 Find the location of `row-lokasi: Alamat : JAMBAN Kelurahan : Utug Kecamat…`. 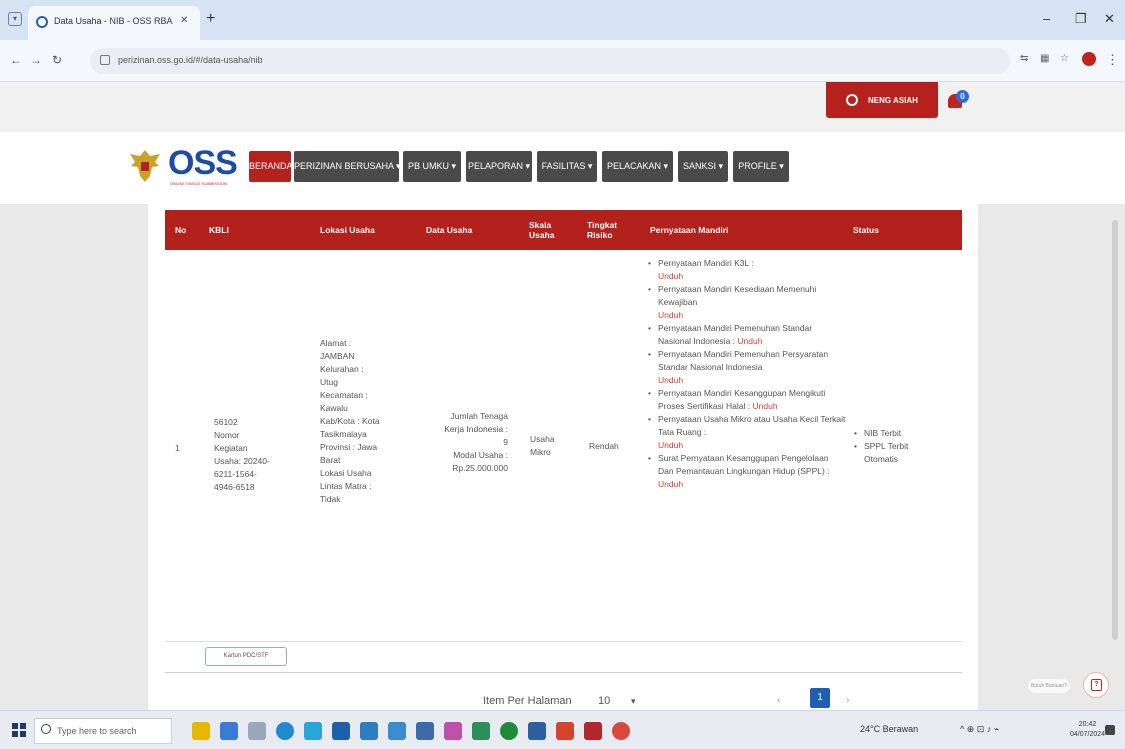

row-lokasi: Alamat : JAMBAN Kelurahan : Utug Kecamat… is located at coordinates (355, 421).